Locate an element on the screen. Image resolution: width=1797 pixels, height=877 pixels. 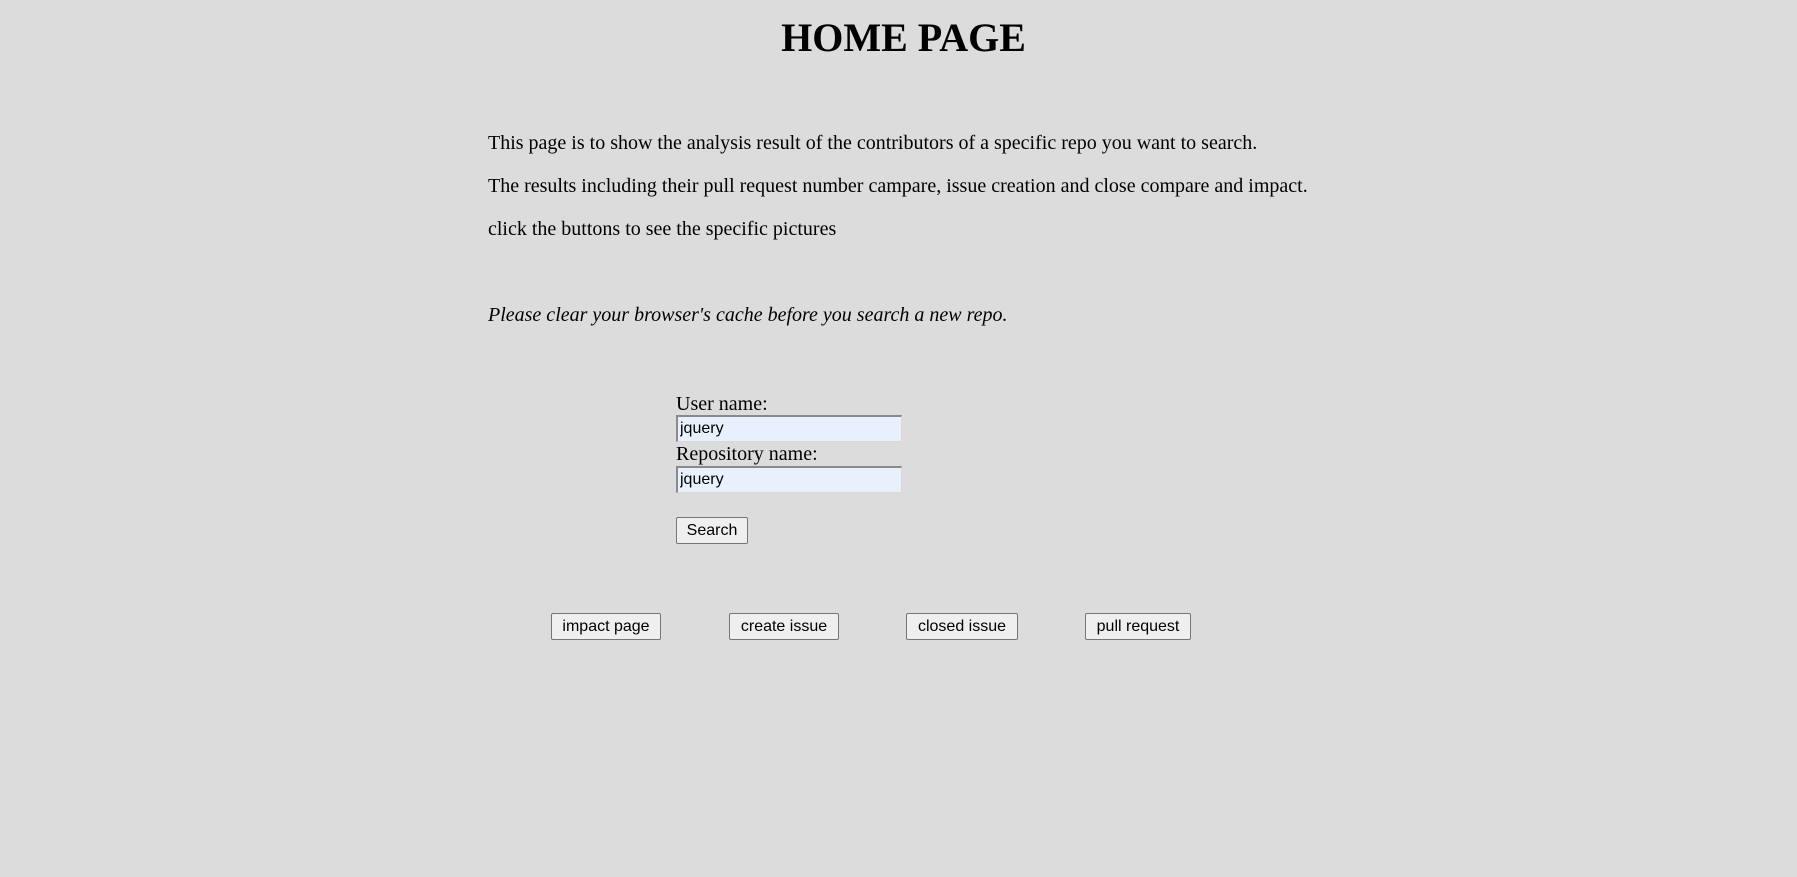
page-title: HOME PAGE is located at coordinates (903, 37).